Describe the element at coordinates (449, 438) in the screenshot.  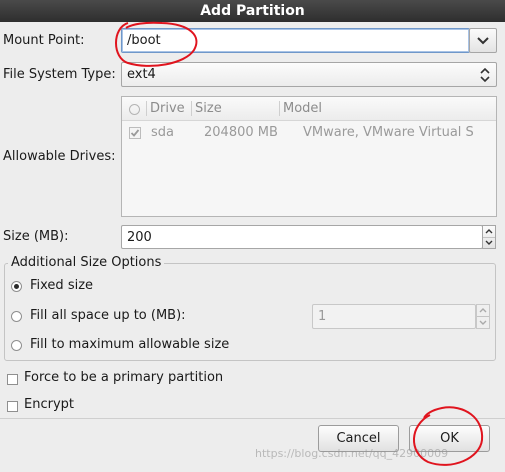
I see `ok-button-label: OK` at that location.